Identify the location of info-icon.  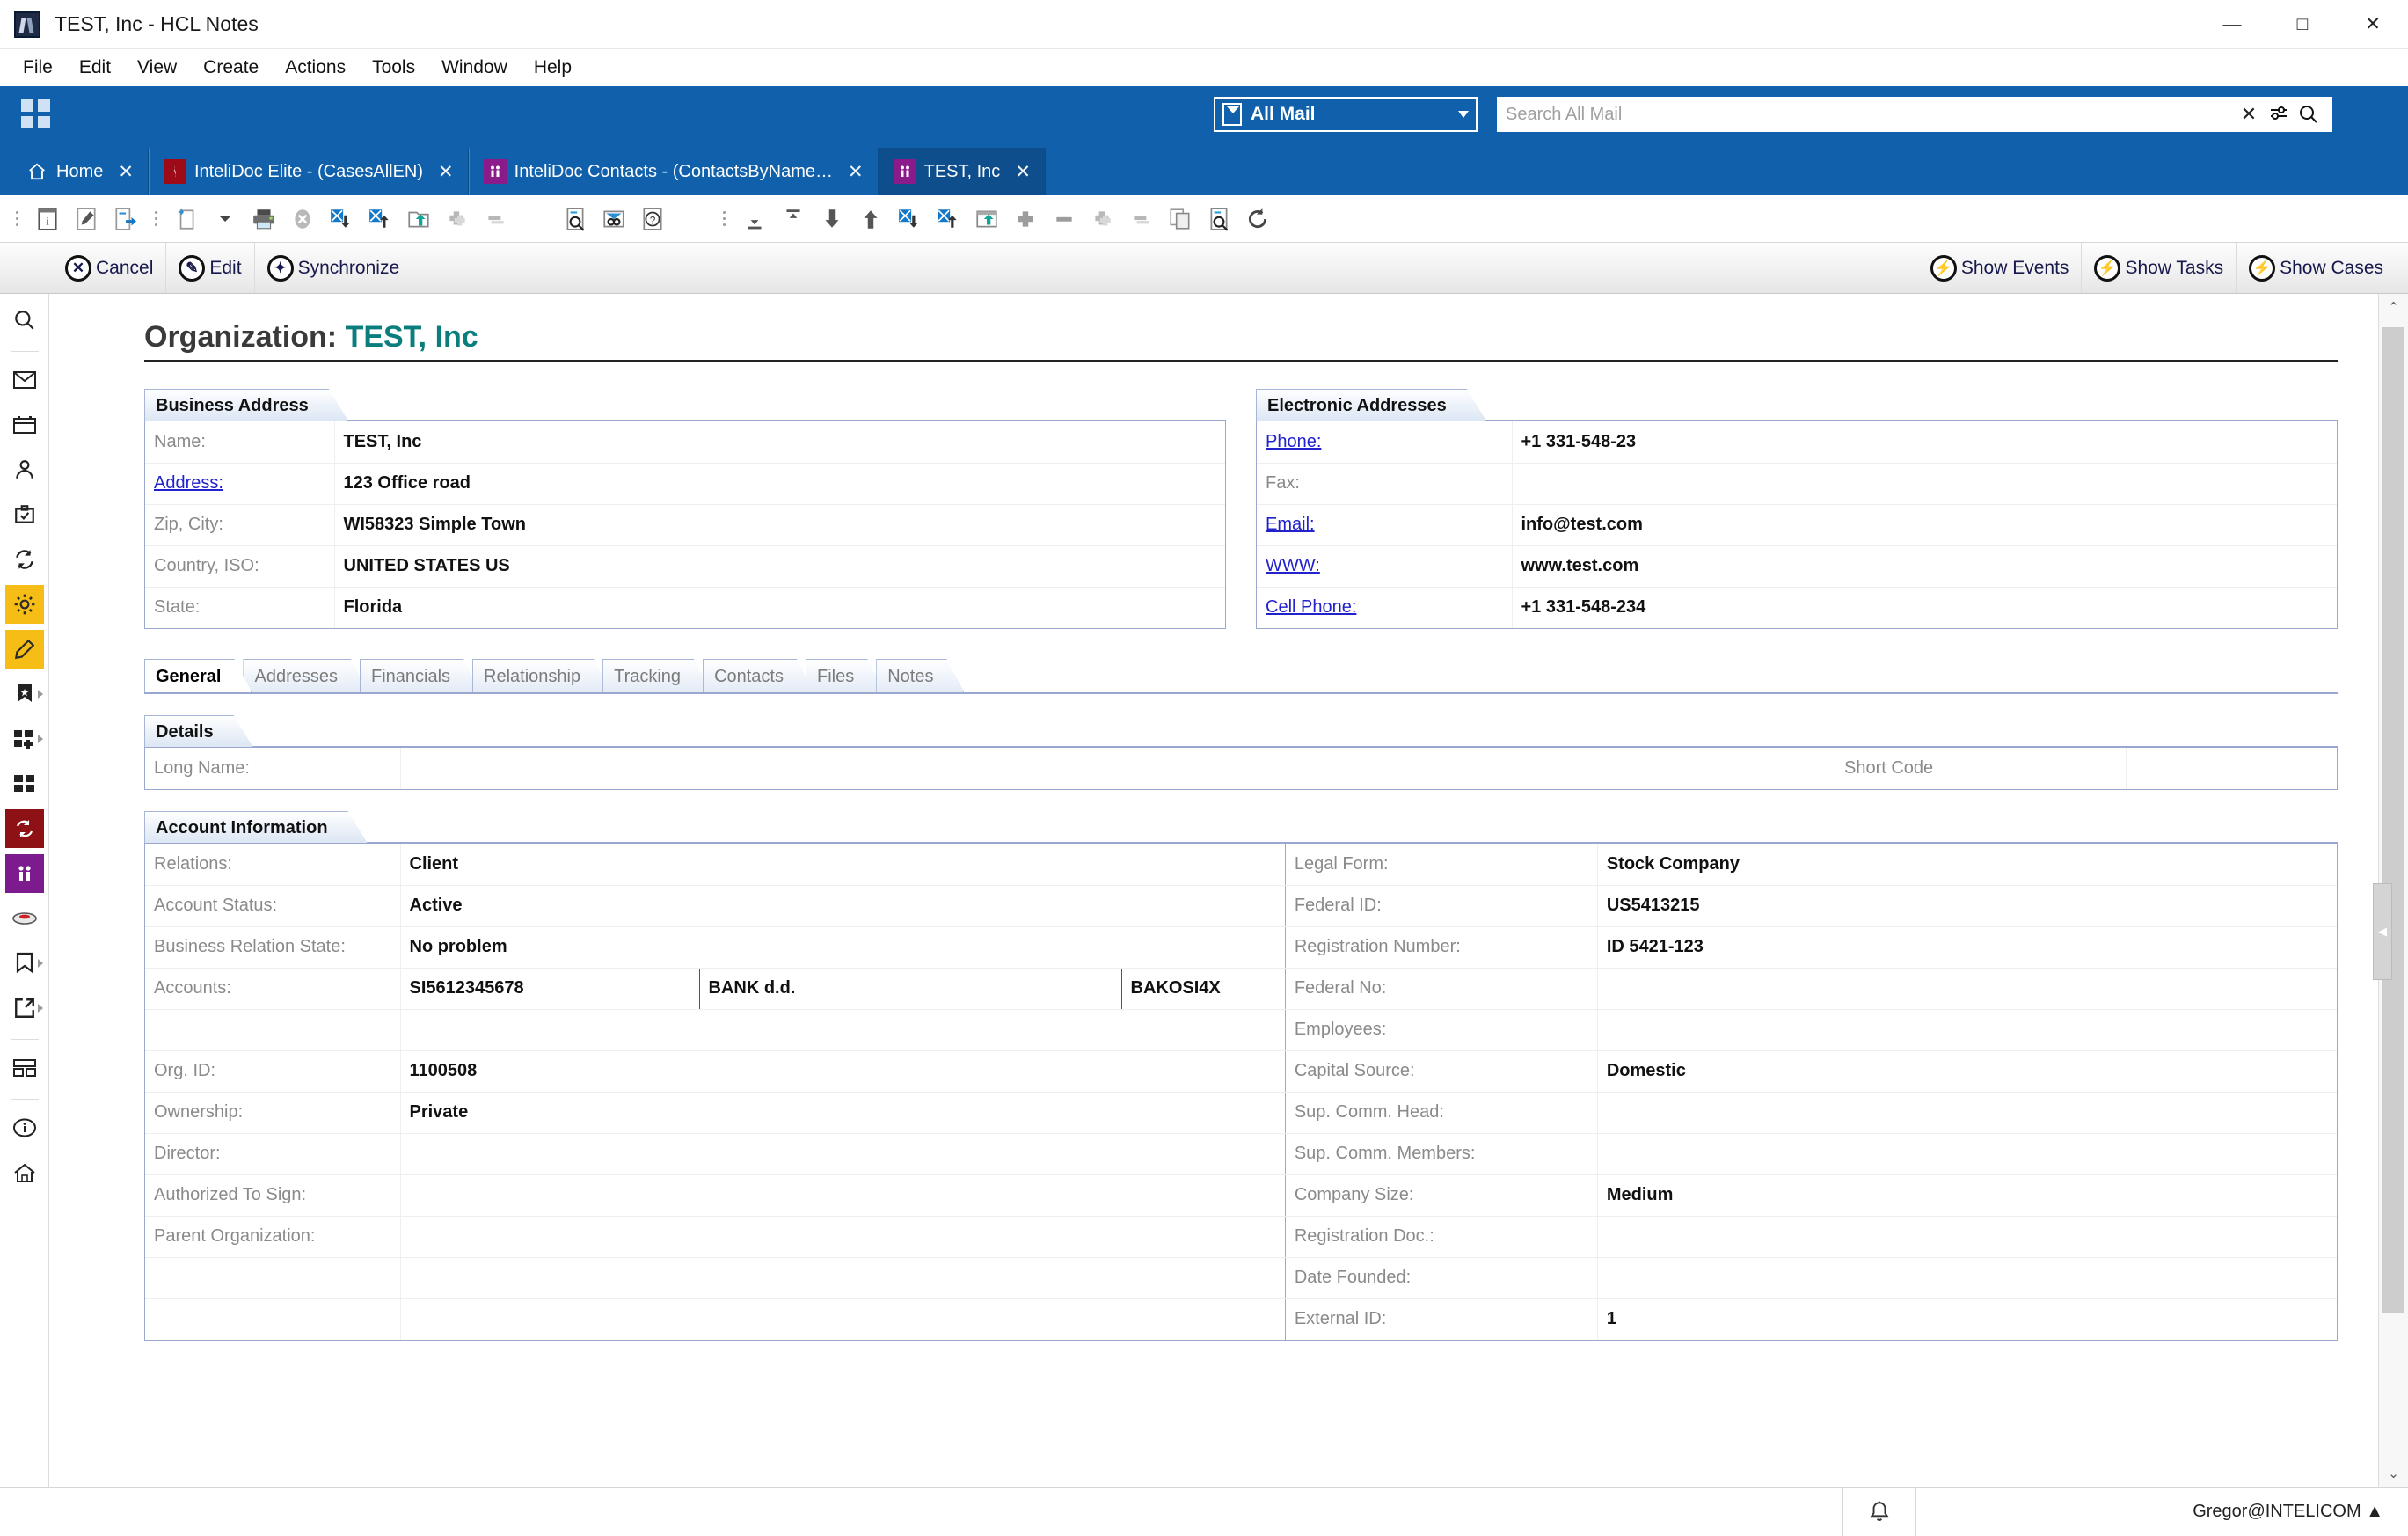
(24, 1127).